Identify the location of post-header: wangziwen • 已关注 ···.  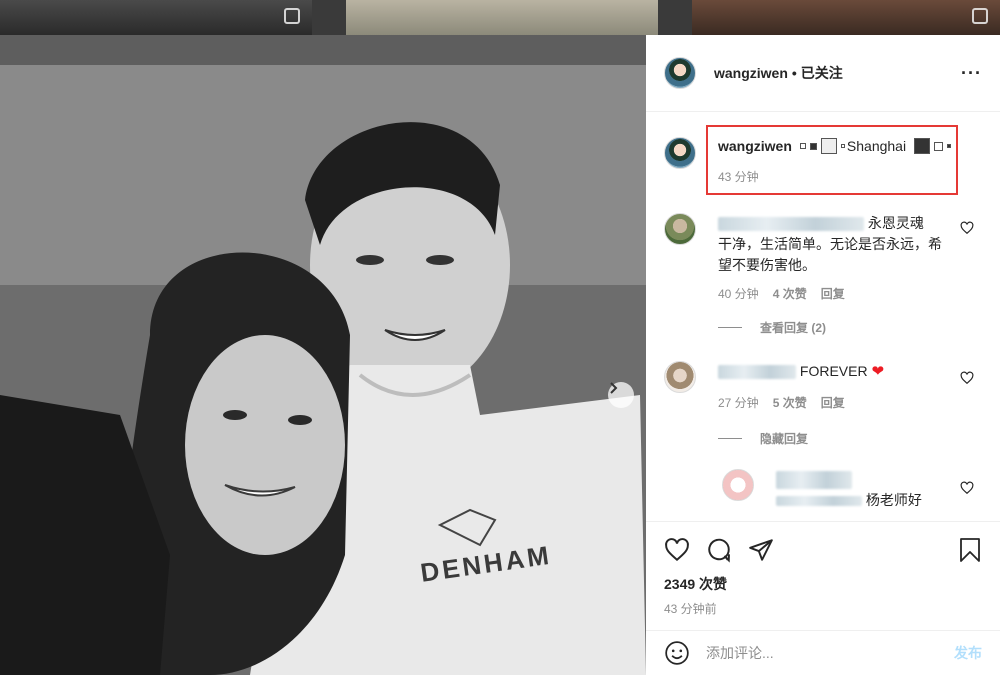
(823, 73).